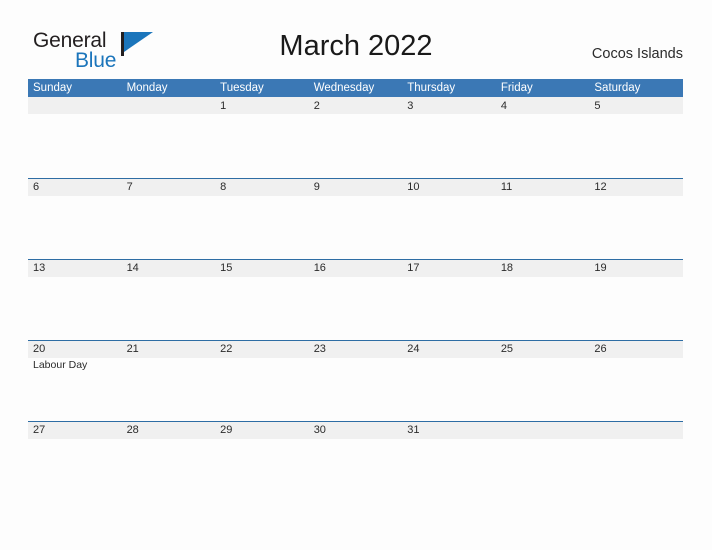  What do you see at coordinates (449, 137) in the screenshot?
I see `day-cell: 3` at bounding box center [449, 137].